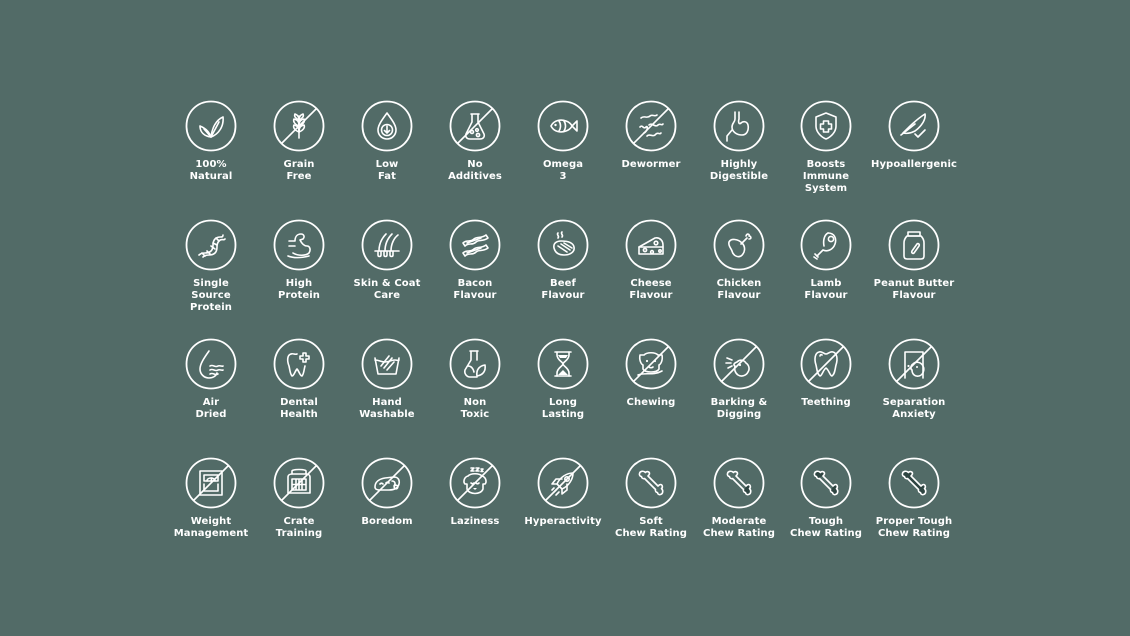 Image resolution: width=1130 pixels, height=636 pixels. I want to click on hand-wash-icon-glyph, so click(387, 364).